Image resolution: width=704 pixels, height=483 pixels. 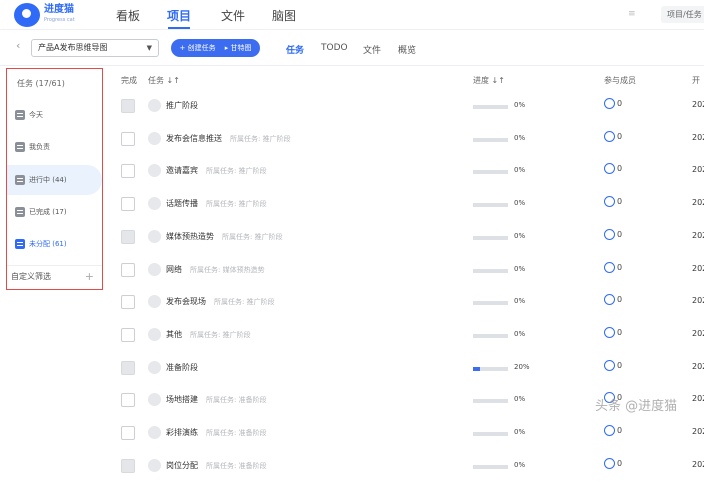 What do you see at coordinates (407, 369) in the screenshot?
I see `table-row: 准备阶段 20% 0 202` at bounding box center [407, 369].